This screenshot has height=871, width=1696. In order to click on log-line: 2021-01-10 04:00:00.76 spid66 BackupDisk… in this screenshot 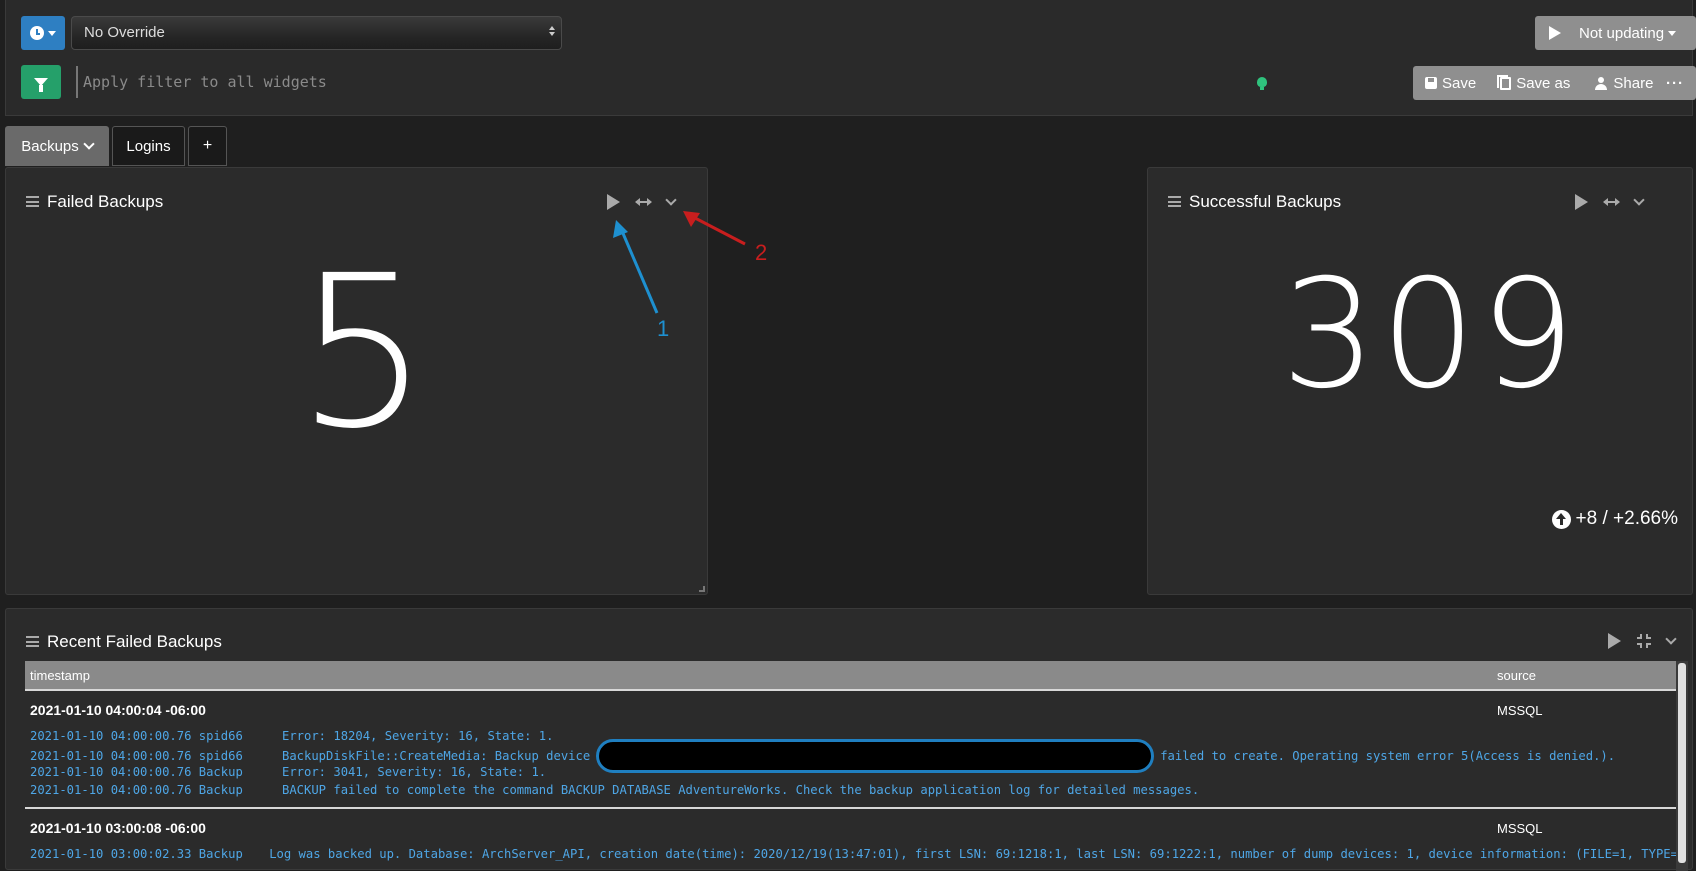, I will do `click(851, 756)`.